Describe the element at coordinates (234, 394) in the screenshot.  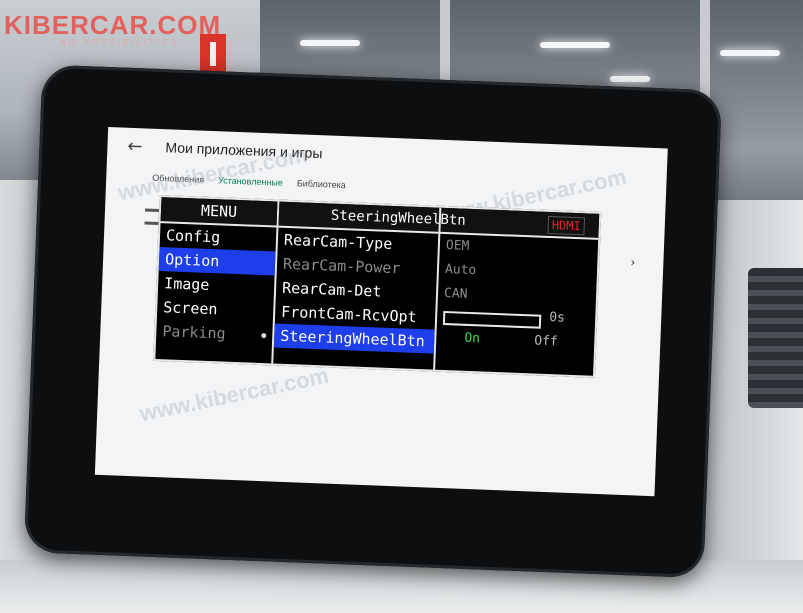
I see `watermark-overlay: www.kibercar.com` at that location.